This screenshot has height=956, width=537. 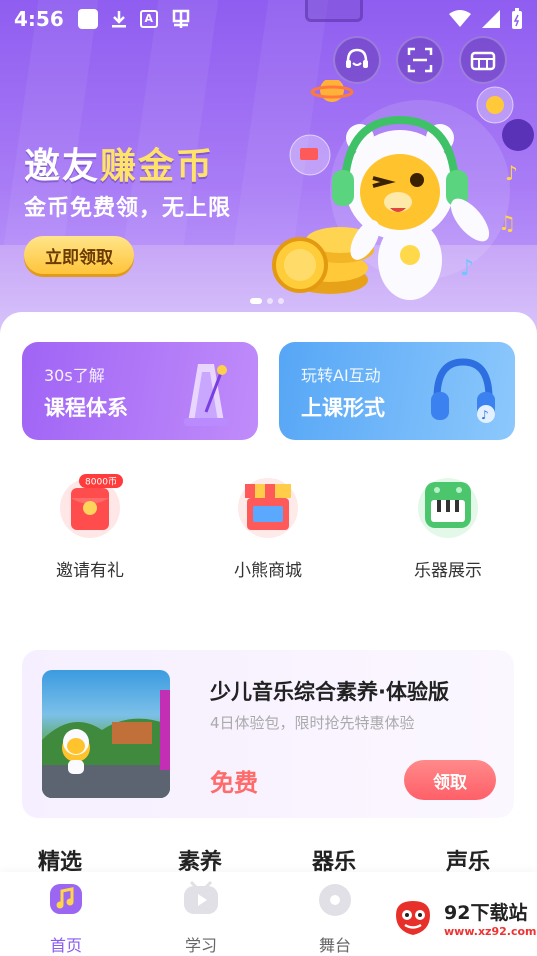 What do you see at coordinates (268, 19) in the screenshot?
I see `status-bar: 4:56 A` at bounding box center [268, 19].